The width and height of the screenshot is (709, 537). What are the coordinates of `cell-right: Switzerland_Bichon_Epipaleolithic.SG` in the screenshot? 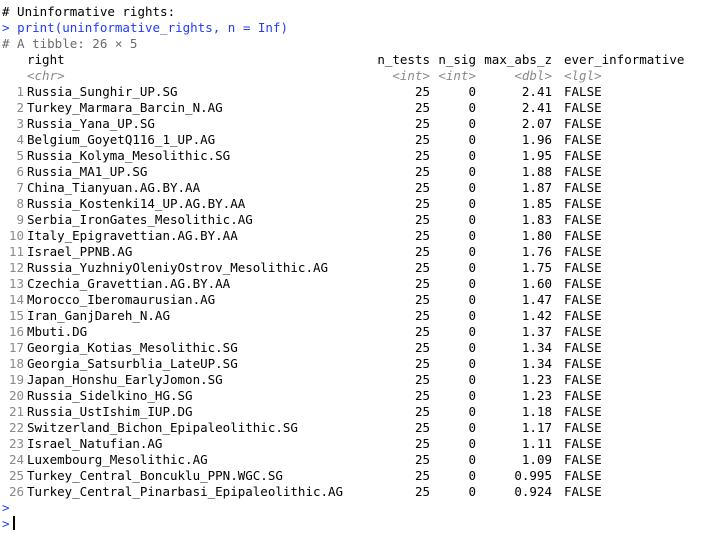 It's located at (162, 427).